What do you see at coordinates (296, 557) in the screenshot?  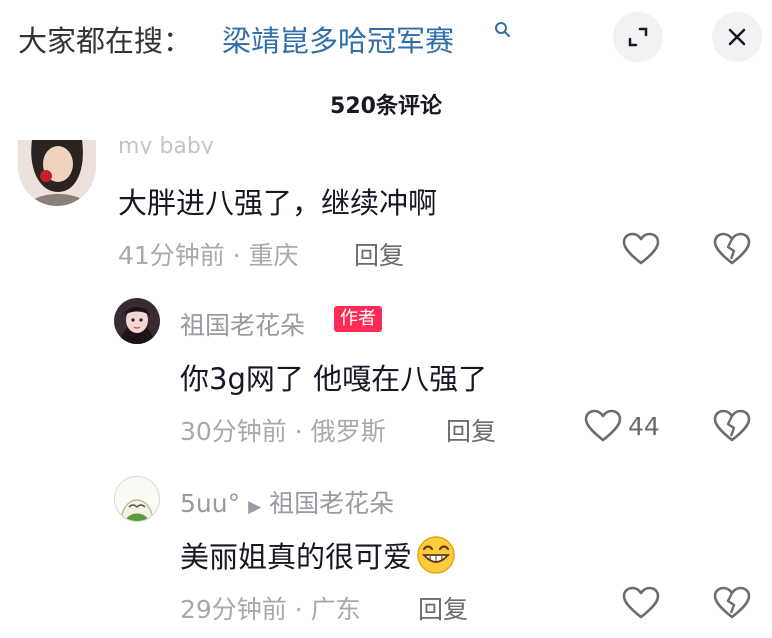 I see `comment-text-body: 美丽姐真的很可爱` at bounding box center [296, 557].